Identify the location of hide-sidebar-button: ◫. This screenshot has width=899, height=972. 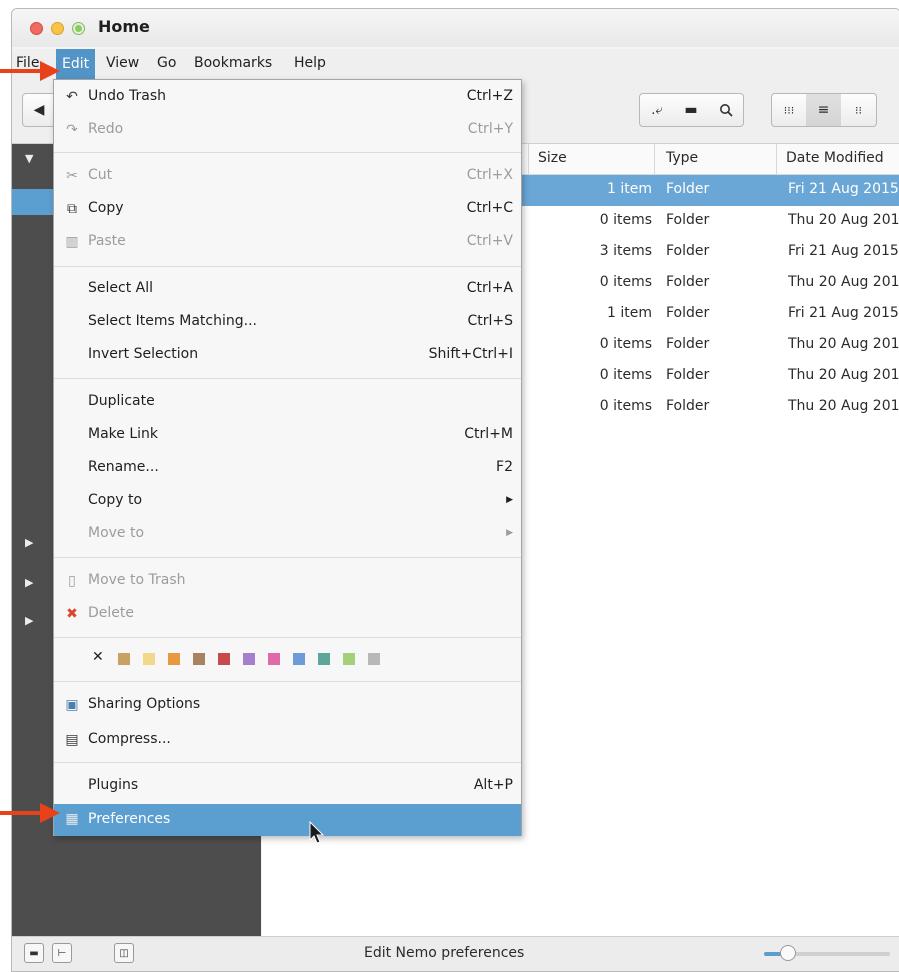
(124, 953).